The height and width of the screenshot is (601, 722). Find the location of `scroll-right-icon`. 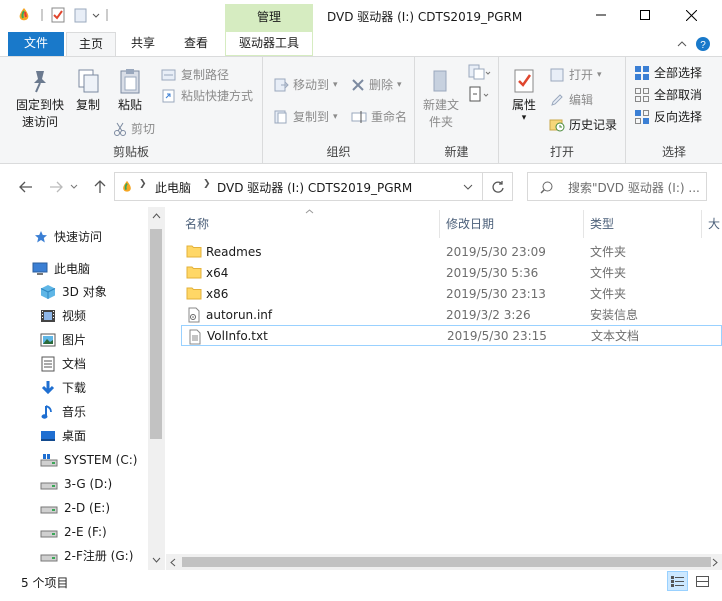

scroll-right-icon is located at coordinates (715, 562).